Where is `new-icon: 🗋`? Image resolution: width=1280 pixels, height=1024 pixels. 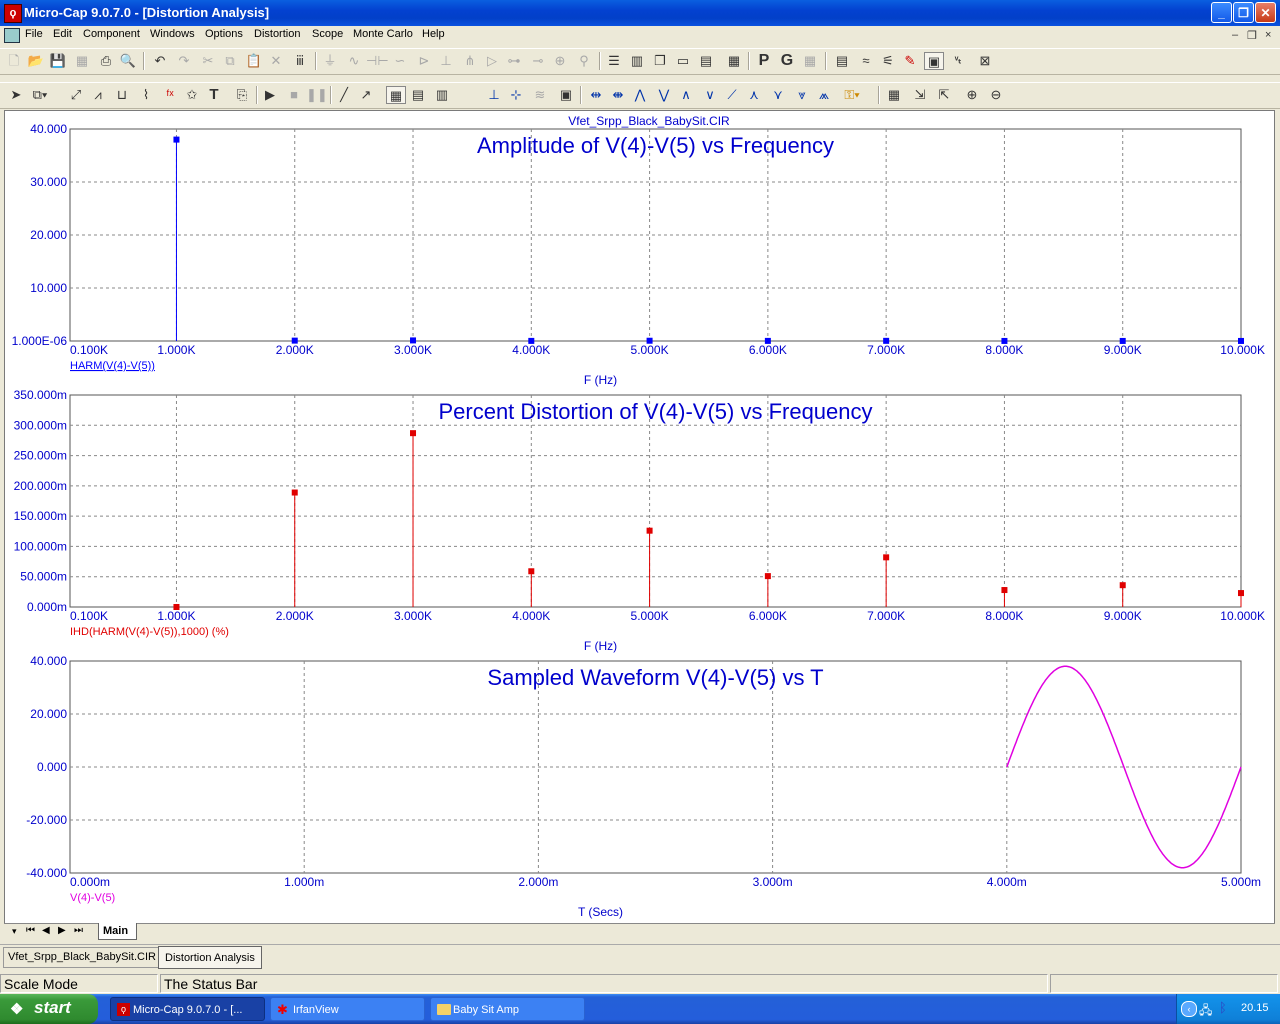
new-icon: 🗋 is located at coordinates (14, 61).